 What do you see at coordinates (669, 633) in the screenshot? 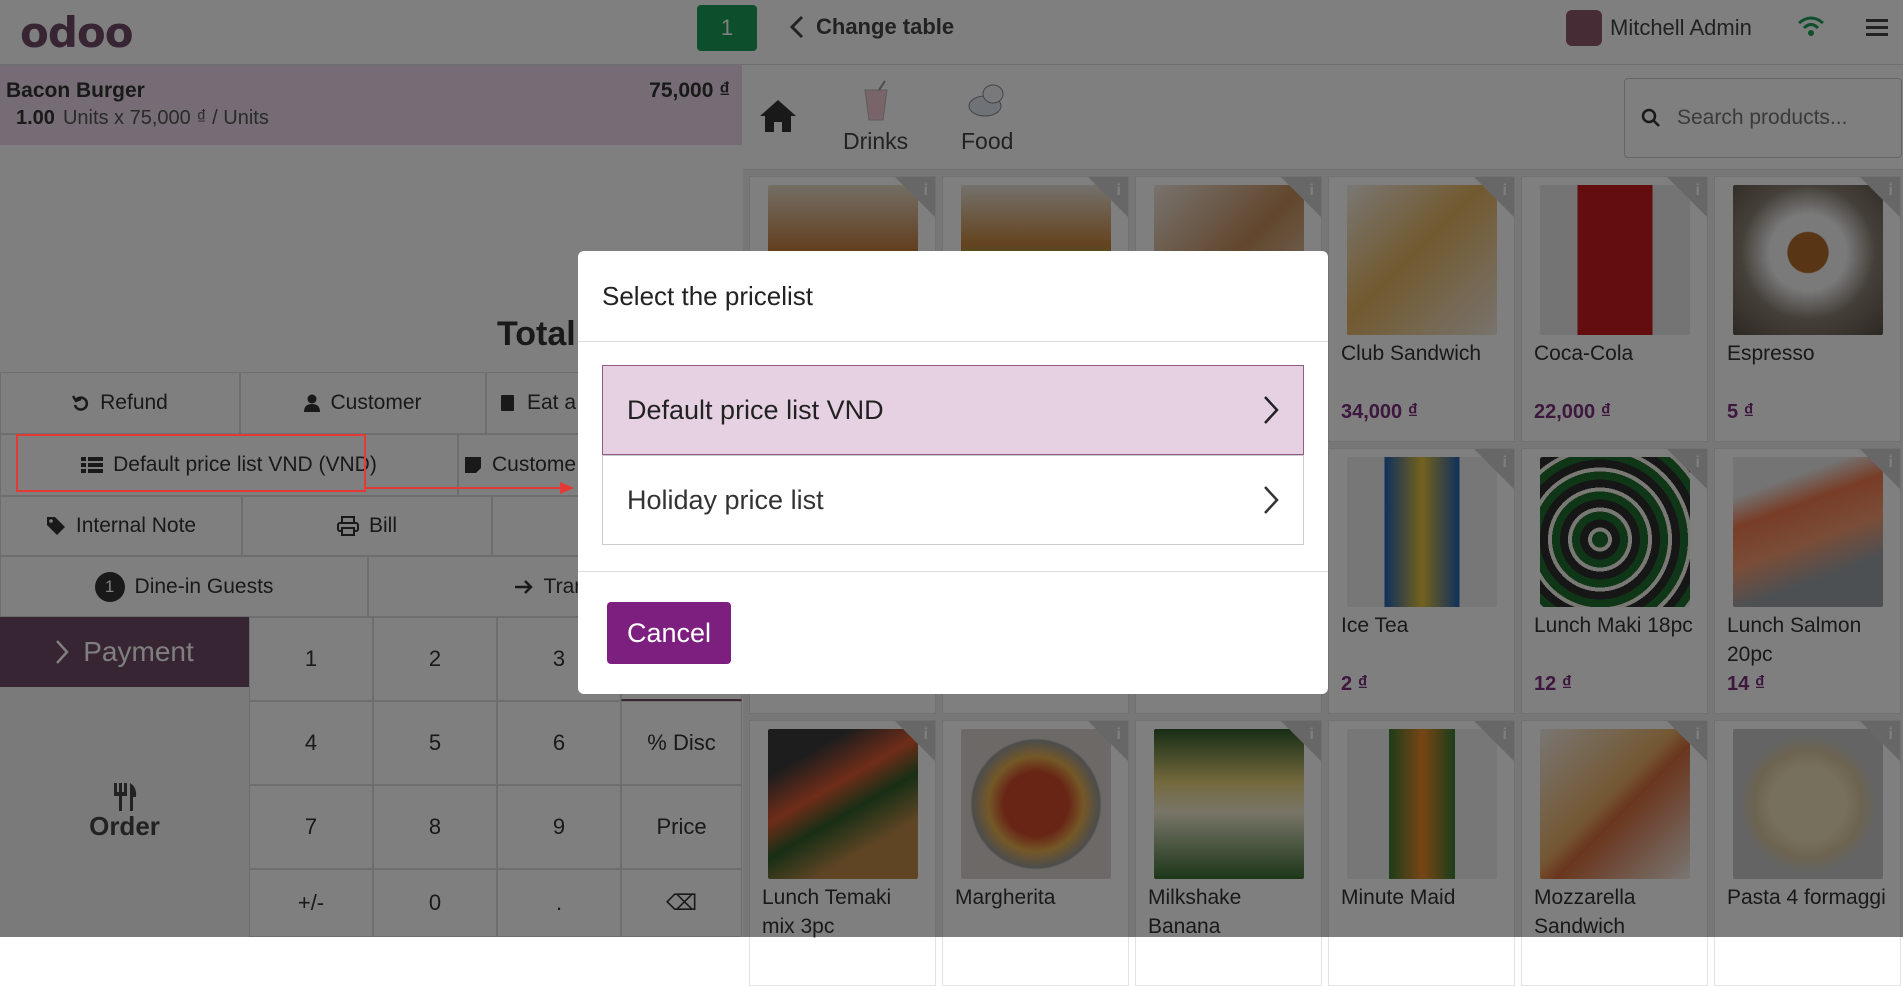
I see `cancel-button: Cancel` at bounding box center [669, 633].